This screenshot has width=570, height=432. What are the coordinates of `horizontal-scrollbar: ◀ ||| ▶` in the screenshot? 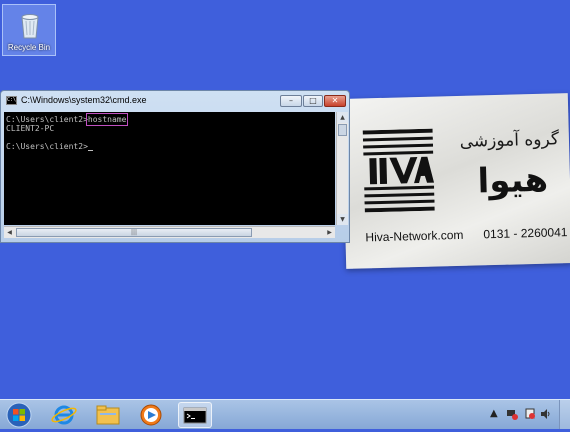 It's located at (169, 232).